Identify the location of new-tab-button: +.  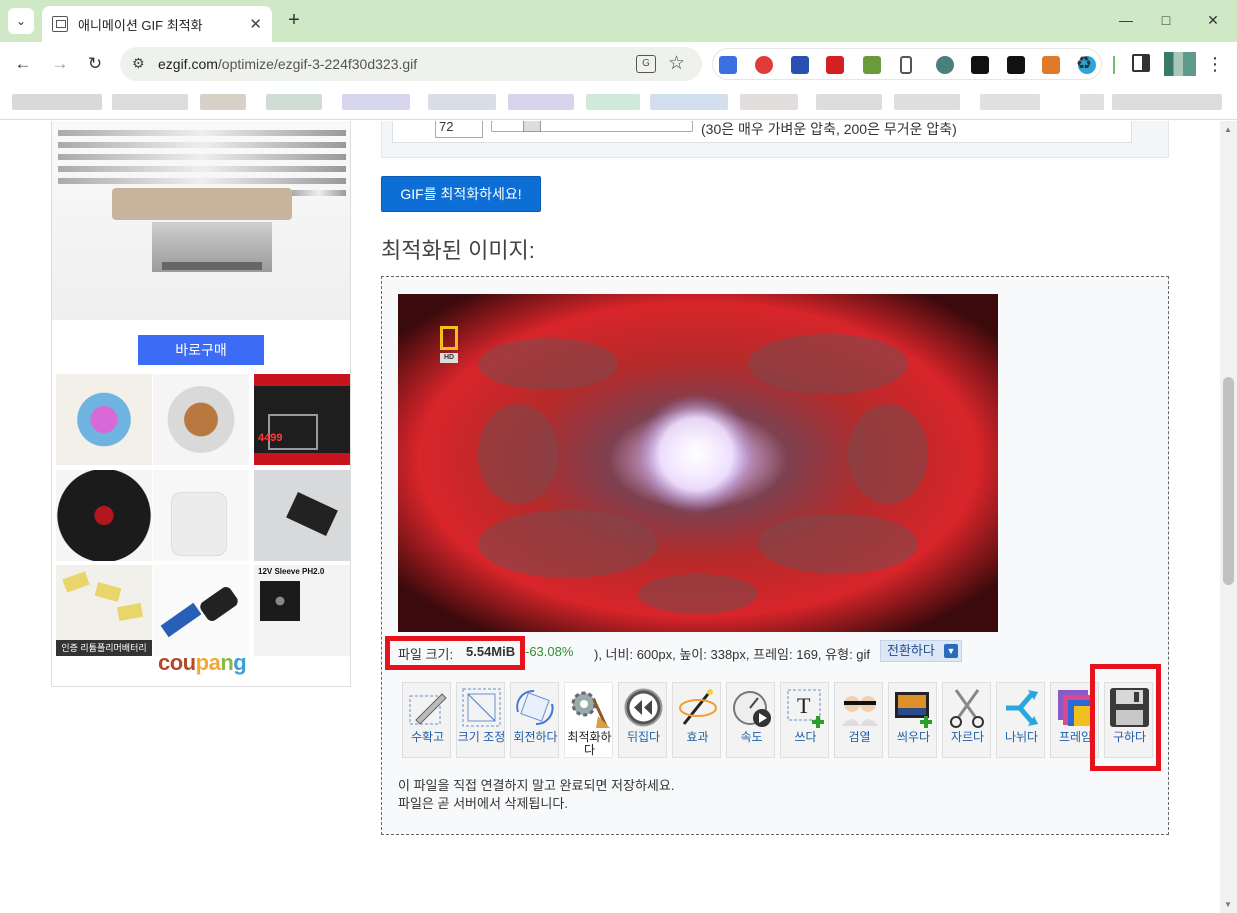
(294, 20).